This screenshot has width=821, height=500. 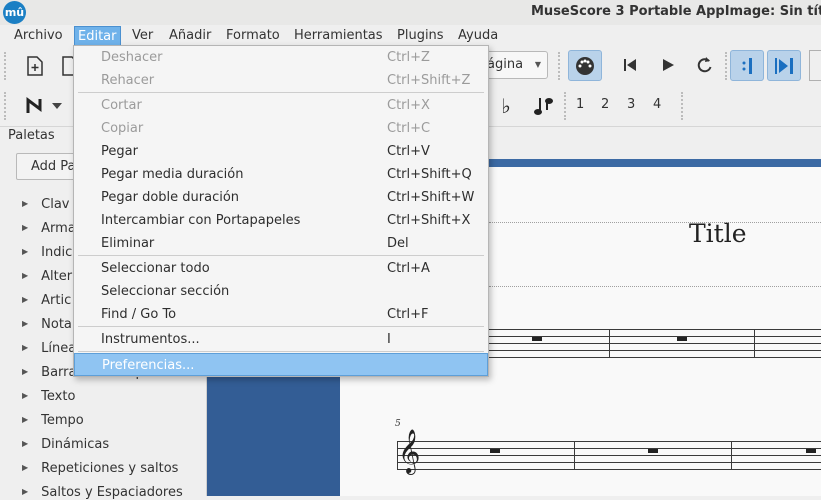 I want to click on voice-4-button: 4, so click(x=657, y=104).